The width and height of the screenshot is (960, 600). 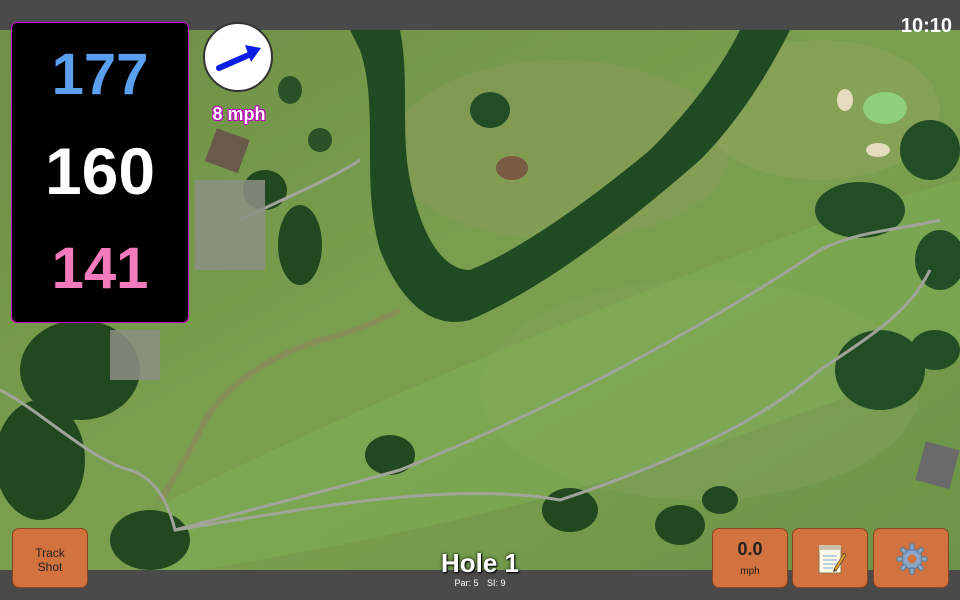 I want to click on wind-arrow-icon, so click(x=238, y=58).